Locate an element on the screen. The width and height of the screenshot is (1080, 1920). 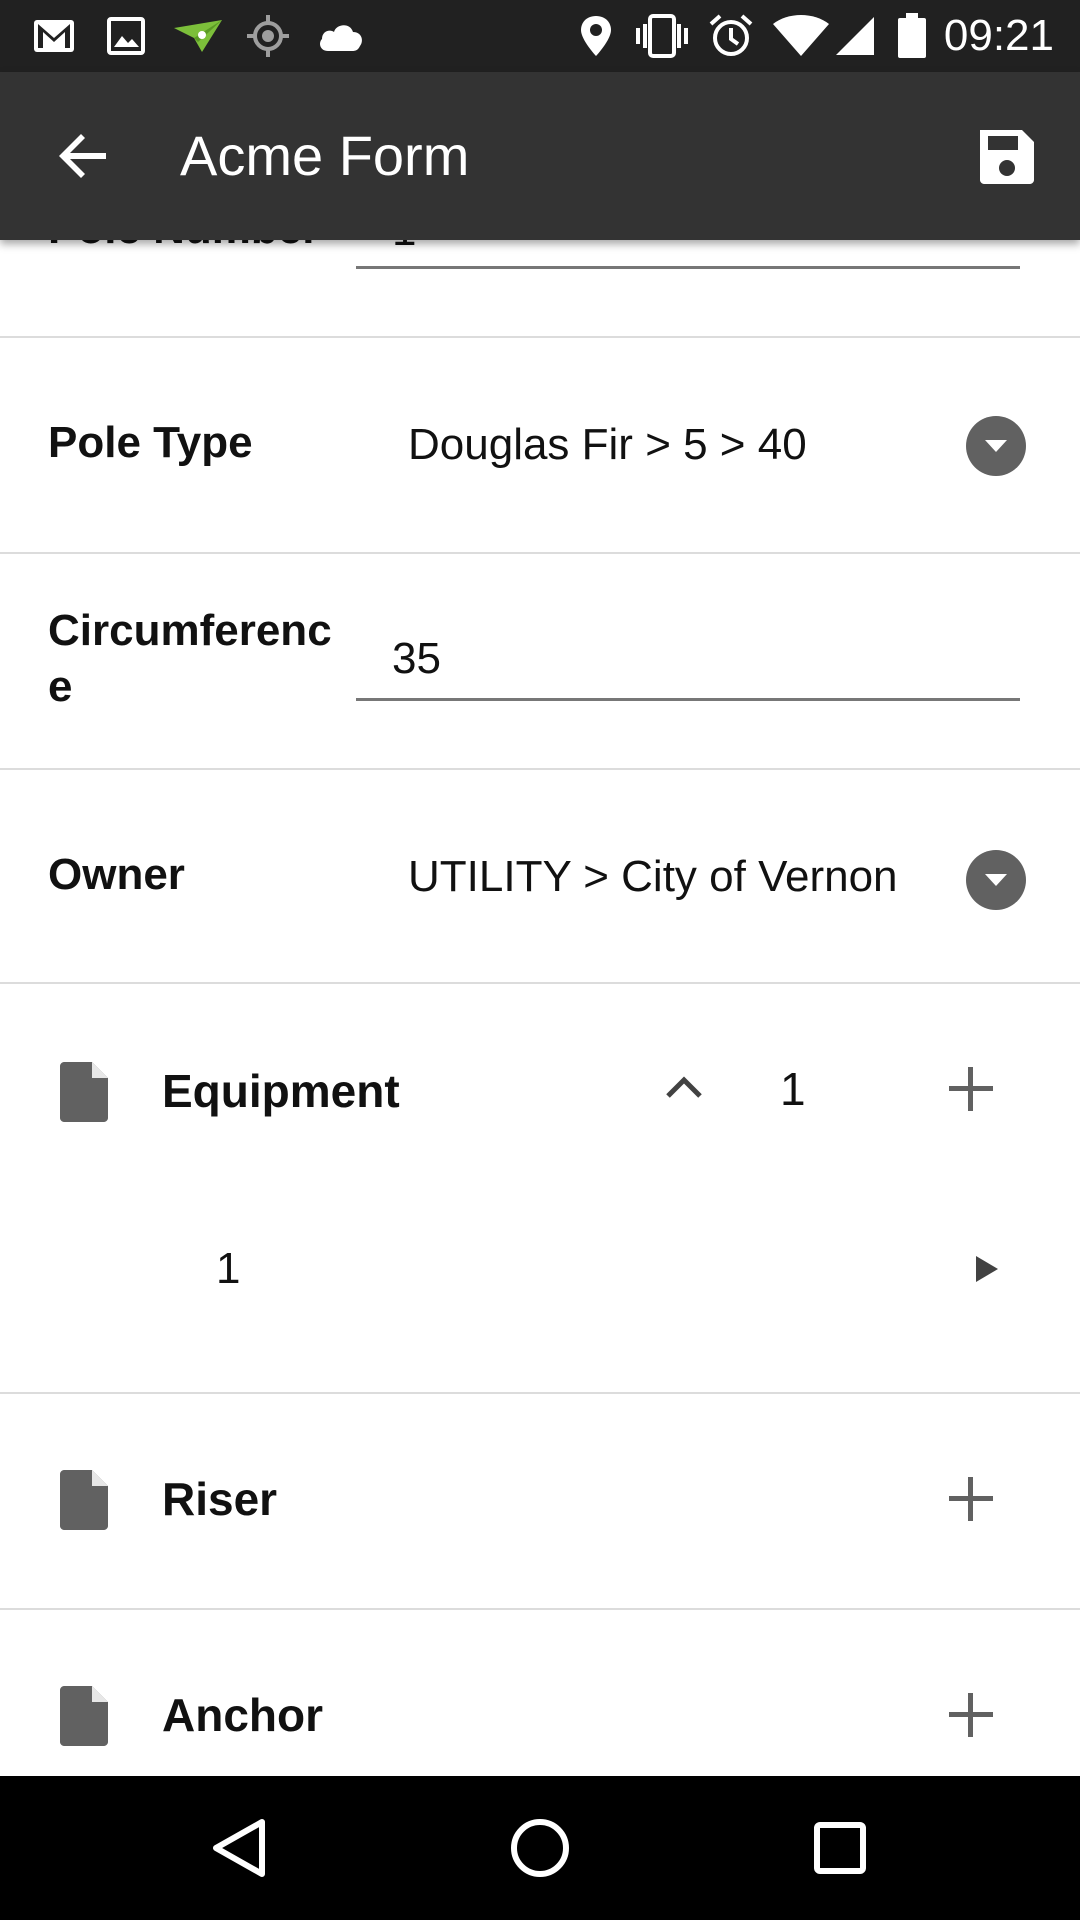
owner-dropdown-icon is located at coordinates (996, 880).